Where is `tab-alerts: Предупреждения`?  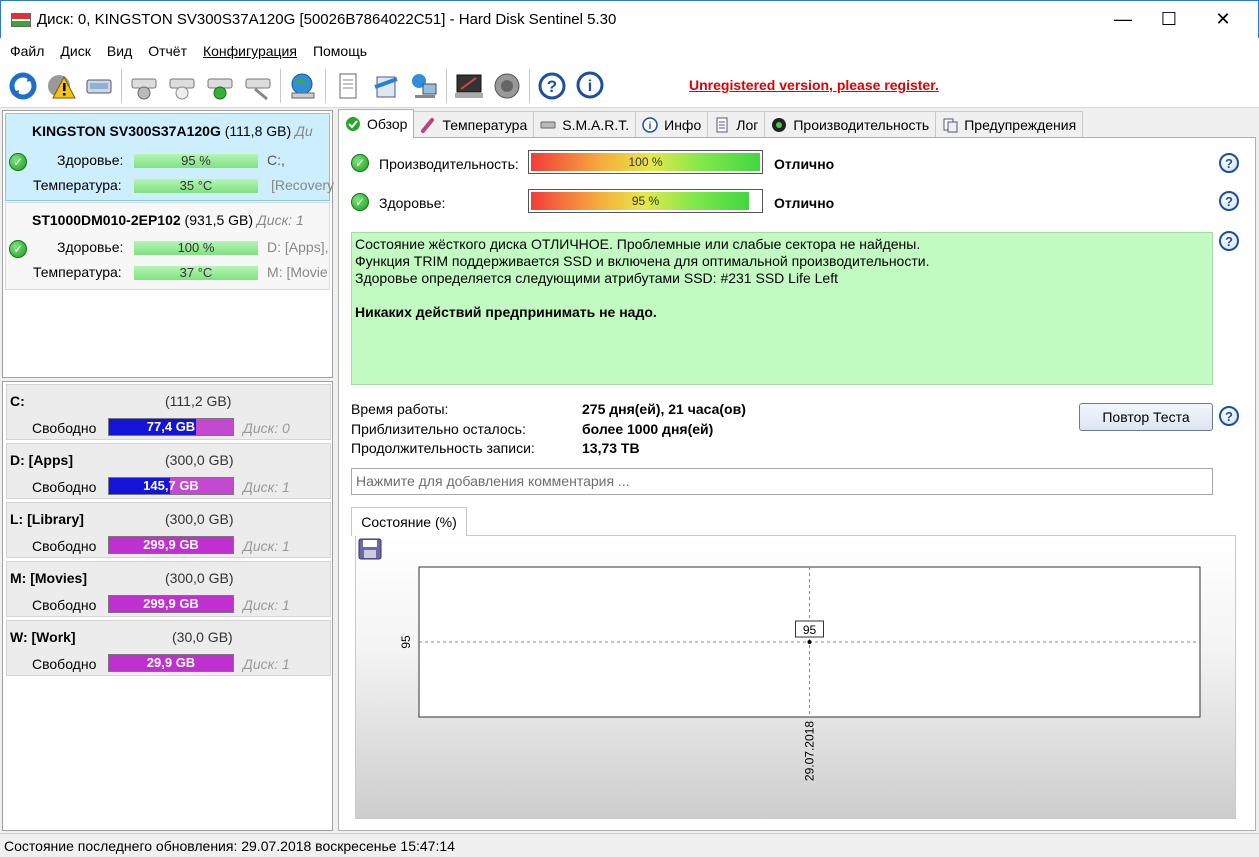
tab-alerts: Предупреждения is located at coordinates (1009, 124).